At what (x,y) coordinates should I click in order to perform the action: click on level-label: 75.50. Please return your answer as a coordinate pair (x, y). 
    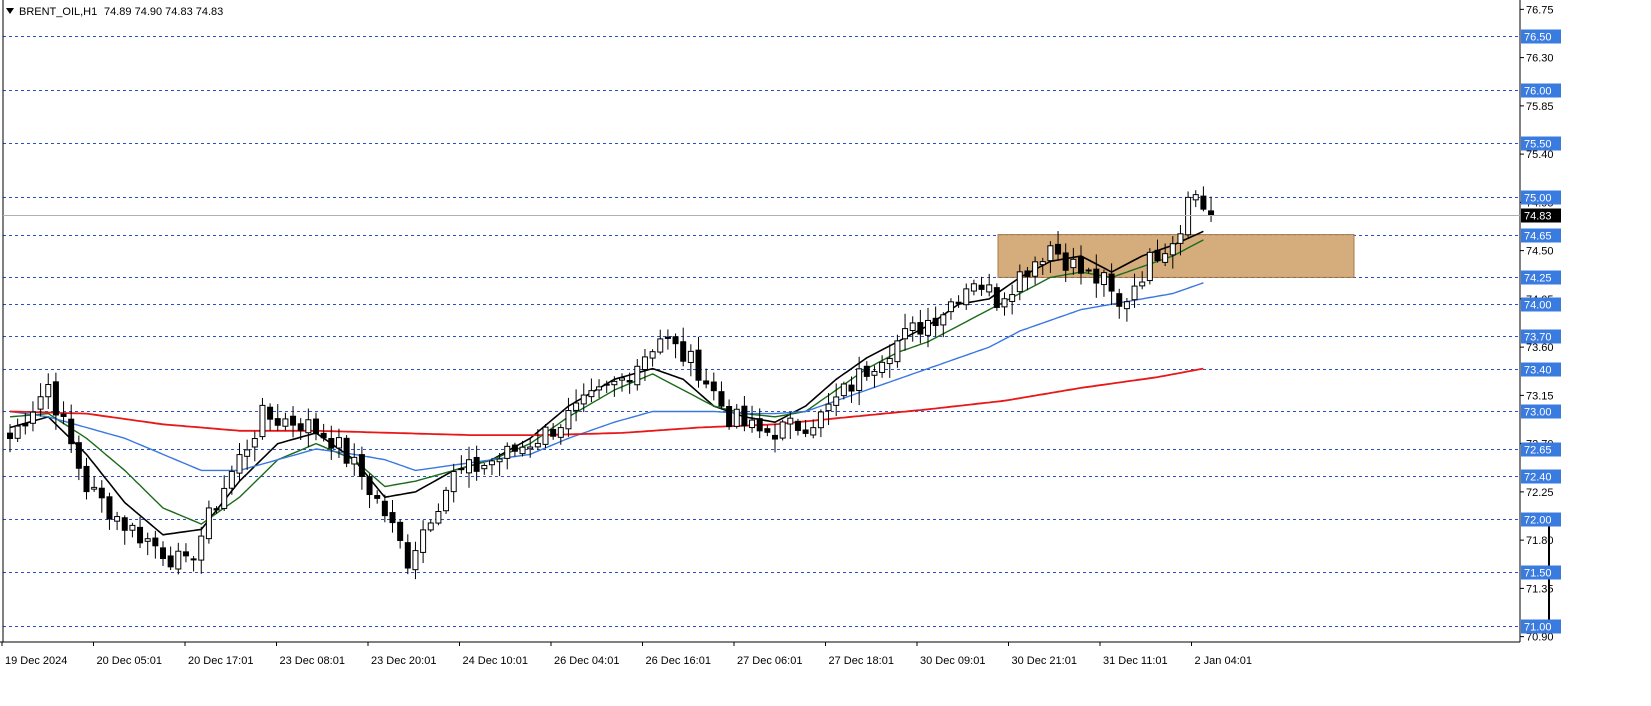
    Looking at the image, I should click on (1538, 145).